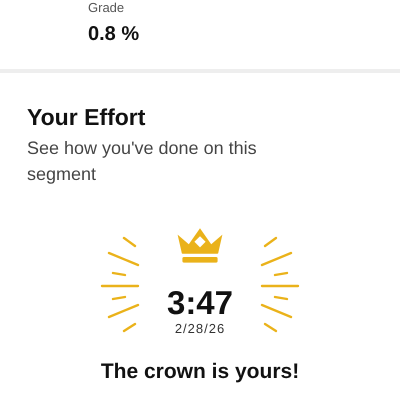 This screenshot has height=400, width=400. Describe the element at coordinates (107, 8) in the screenshot. I see `stat-label: Grade` at that location.